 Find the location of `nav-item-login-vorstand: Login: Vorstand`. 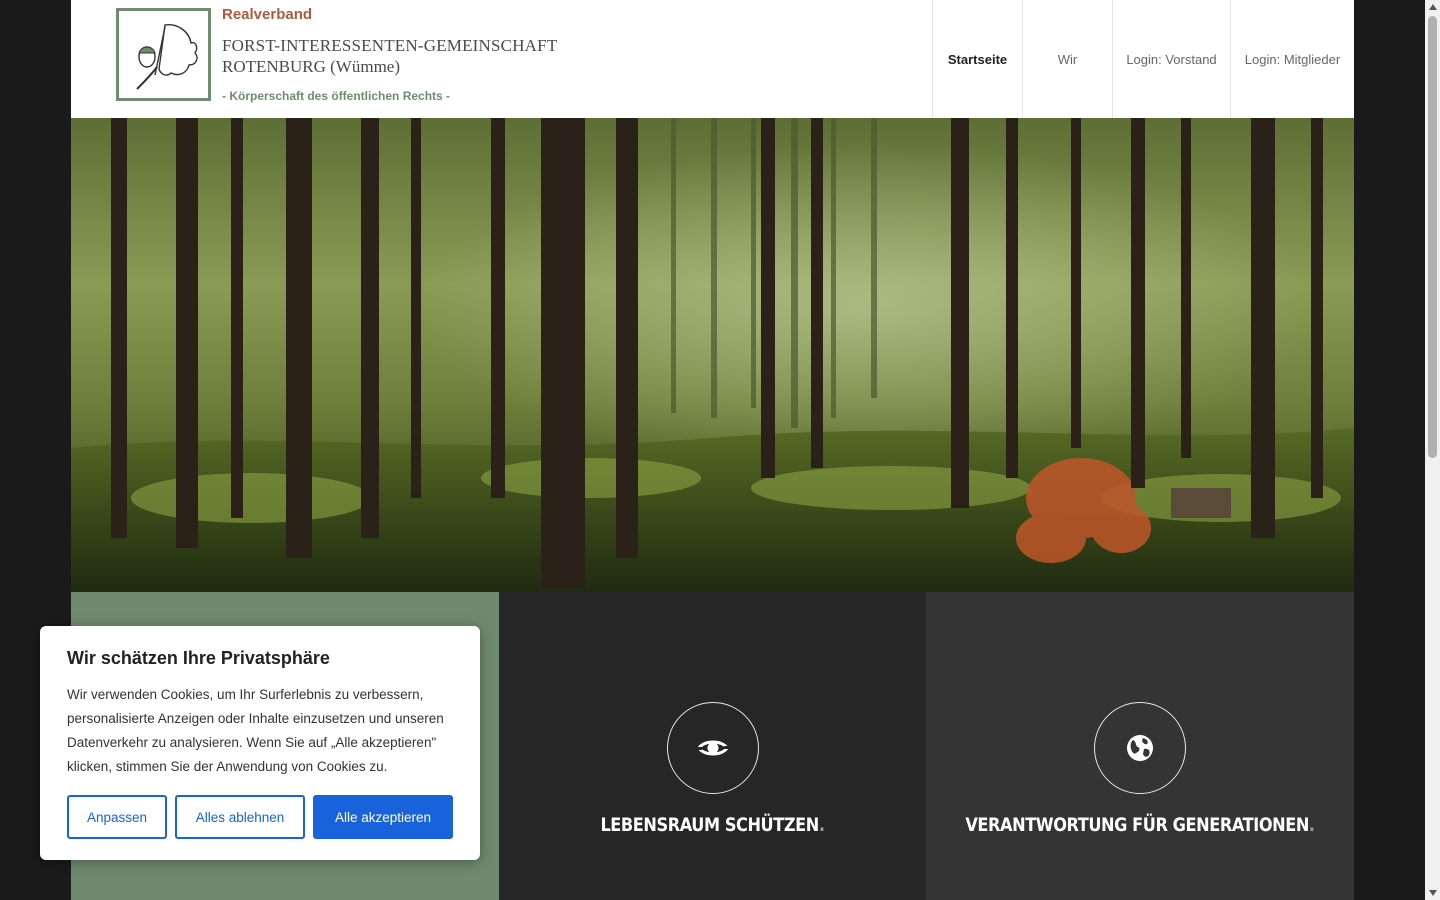

nav-item-login-vorstand: Login: Vorstand is located at coordinates (1171, 59).